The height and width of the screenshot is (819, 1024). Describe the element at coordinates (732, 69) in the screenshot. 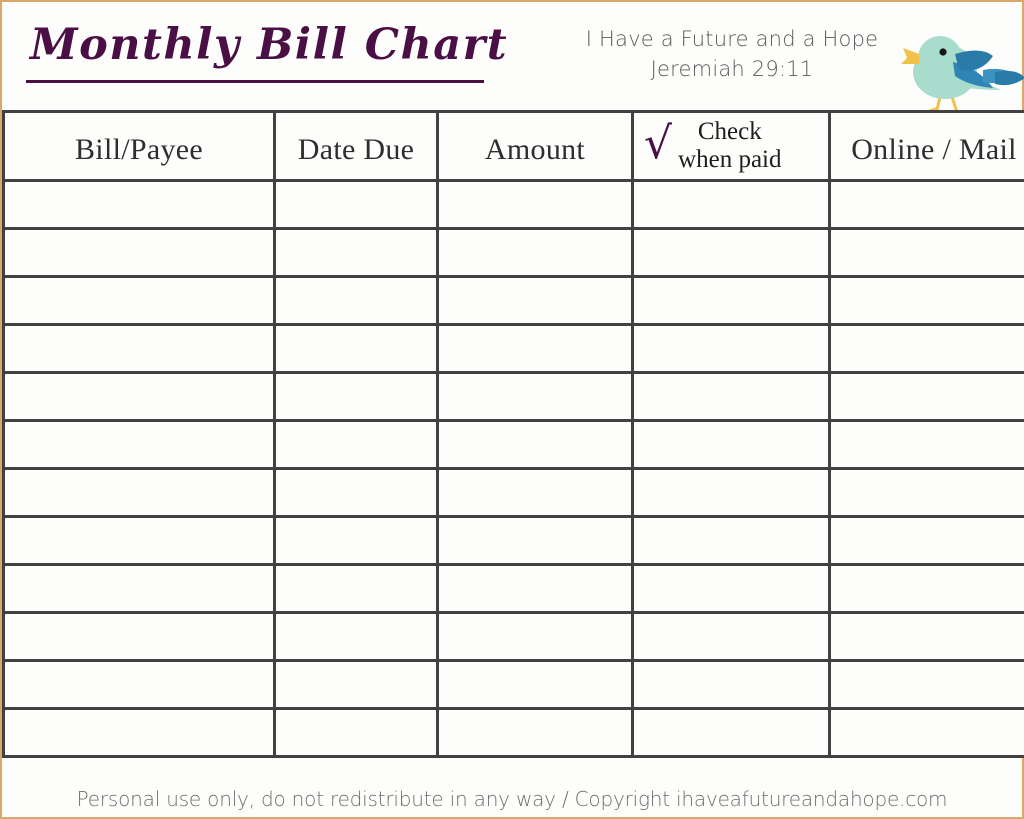

I see `verse-reference: Jeremiah 29:11` at that location.